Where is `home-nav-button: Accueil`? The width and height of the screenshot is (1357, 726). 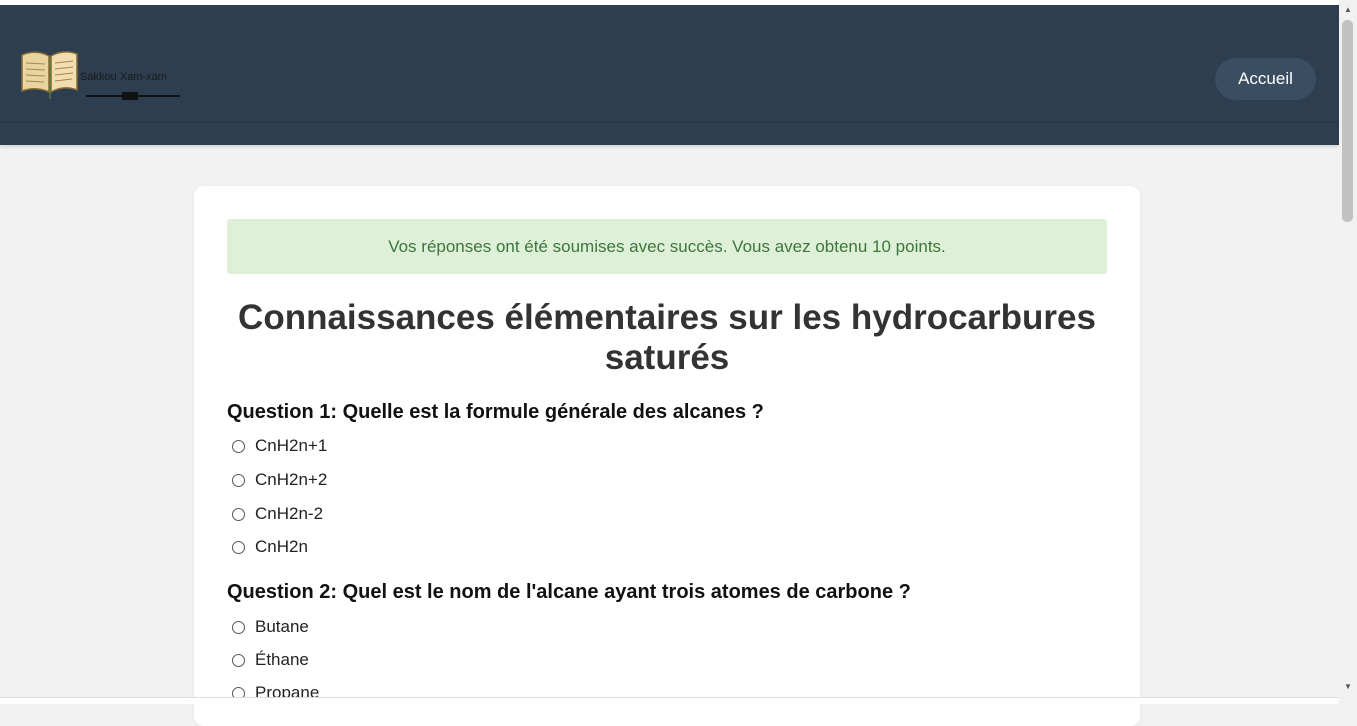 home-nav-button: Accueil is located at coordinates (1265, 79).